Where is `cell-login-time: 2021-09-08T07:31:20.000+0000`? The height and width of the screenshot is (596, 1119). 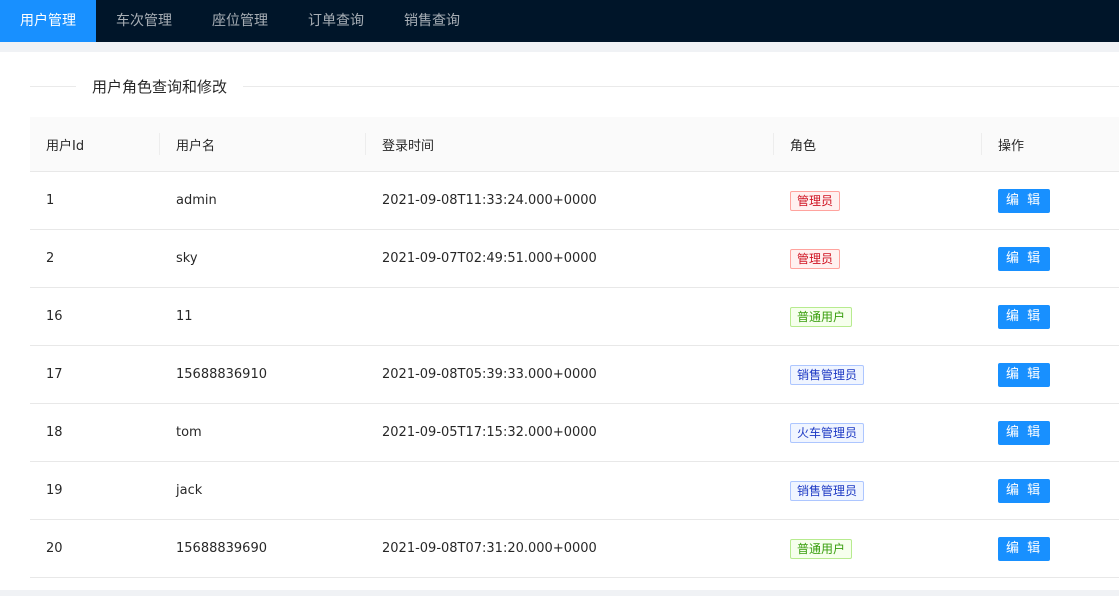 cell-login-time: 2021-09-08T07:31:20.000+0000 is located at coordinates (489, 548).